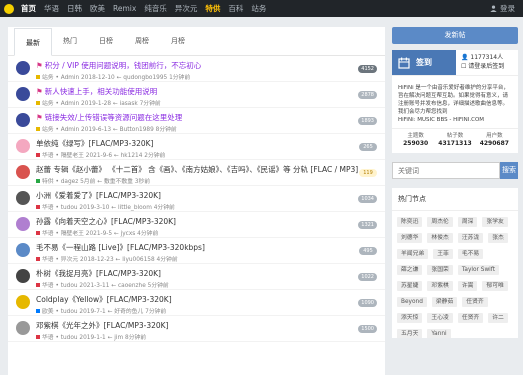 Image resolution: width=523 pixels, height=375 pixels. Describe the element at coordinates (410, 286) in the screenshot. I see `hot-node-tag: 苏星婕` at that location.